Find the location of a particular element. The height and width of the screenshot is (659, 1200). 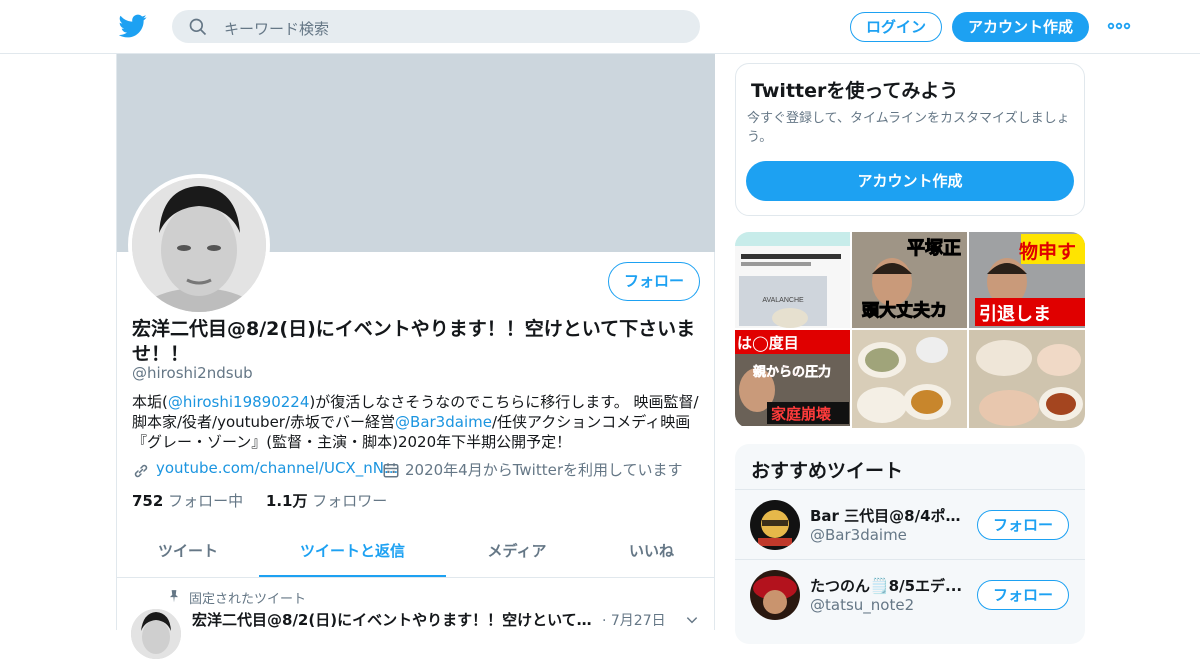

recommended-account: たつのん🗒️8/5エデ... @tatsu_note2 フォロー is located at coordinates (910, 594).